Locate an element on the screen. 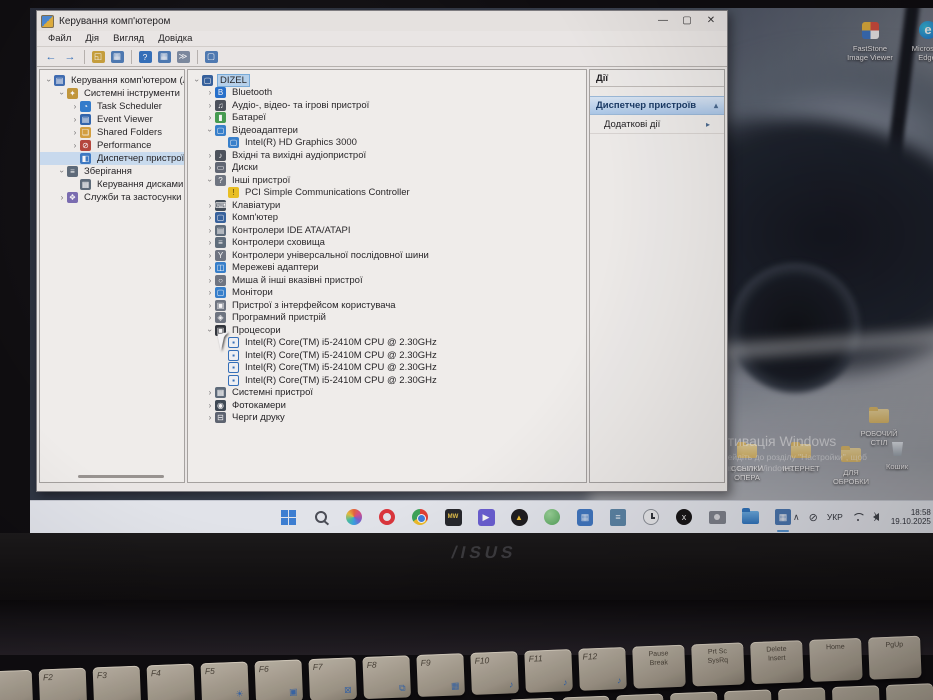 The height and width of the screenshot is (700, 933). key-delete: Delete Insert is located at coordinates (777, 662).